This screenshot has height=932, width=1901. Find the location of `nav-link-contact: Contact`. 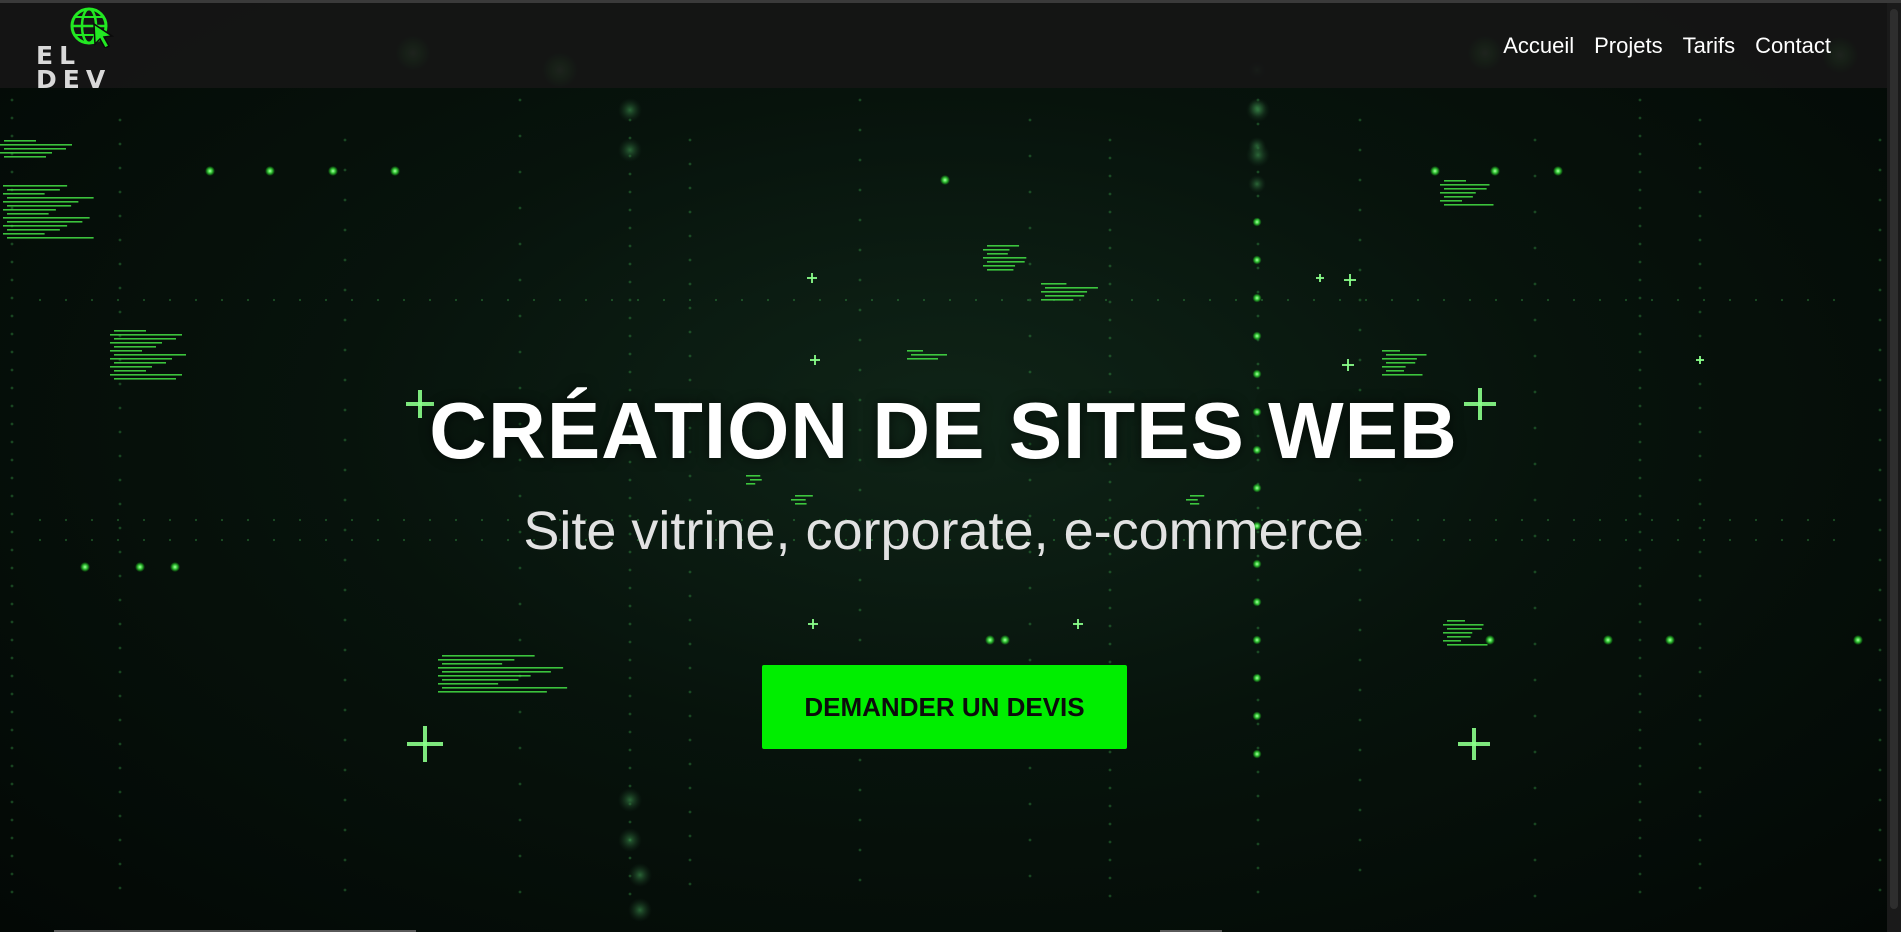

nav-link-contact: Contact is located at coordinates (1793, 46).